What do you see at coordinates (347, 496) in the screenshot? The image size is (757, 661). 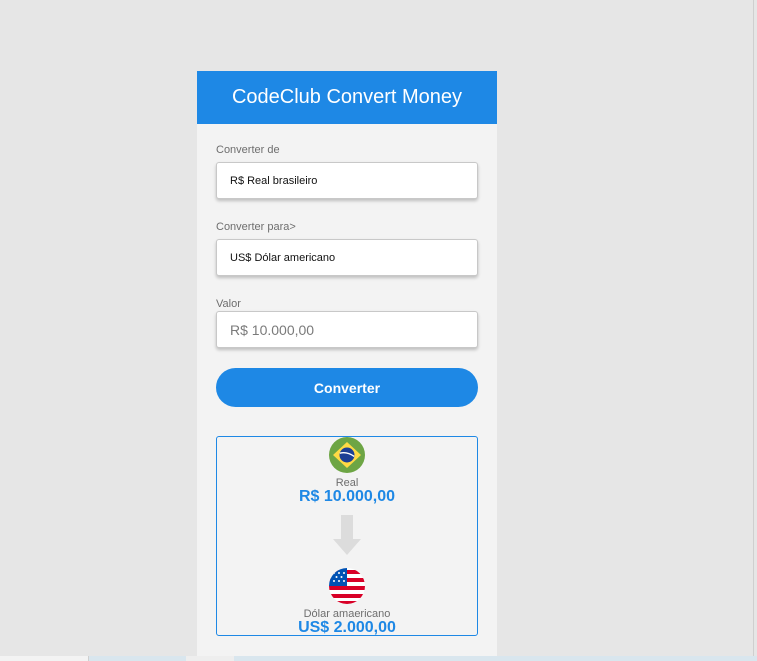 I see `from-currency-amount: R$ 10.000,00` at bounding box center [347, 496].